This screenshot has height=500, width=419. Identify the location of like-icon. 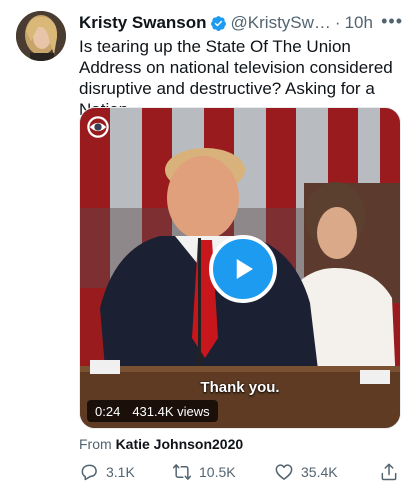
(284, 472).